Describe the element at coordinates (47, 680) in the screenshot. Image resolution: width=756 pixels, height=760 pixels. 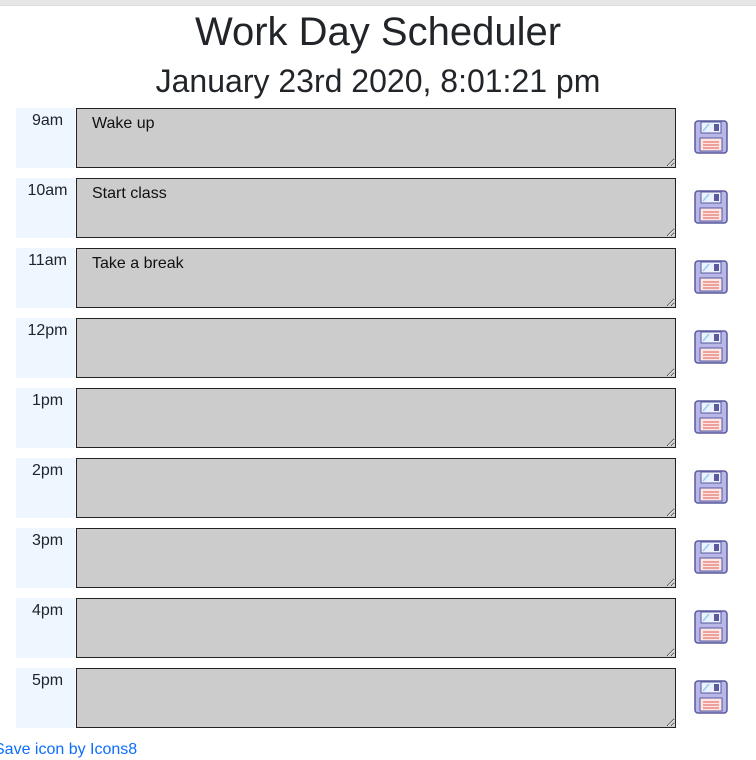
I see `hour-text: 5pm` at that location.